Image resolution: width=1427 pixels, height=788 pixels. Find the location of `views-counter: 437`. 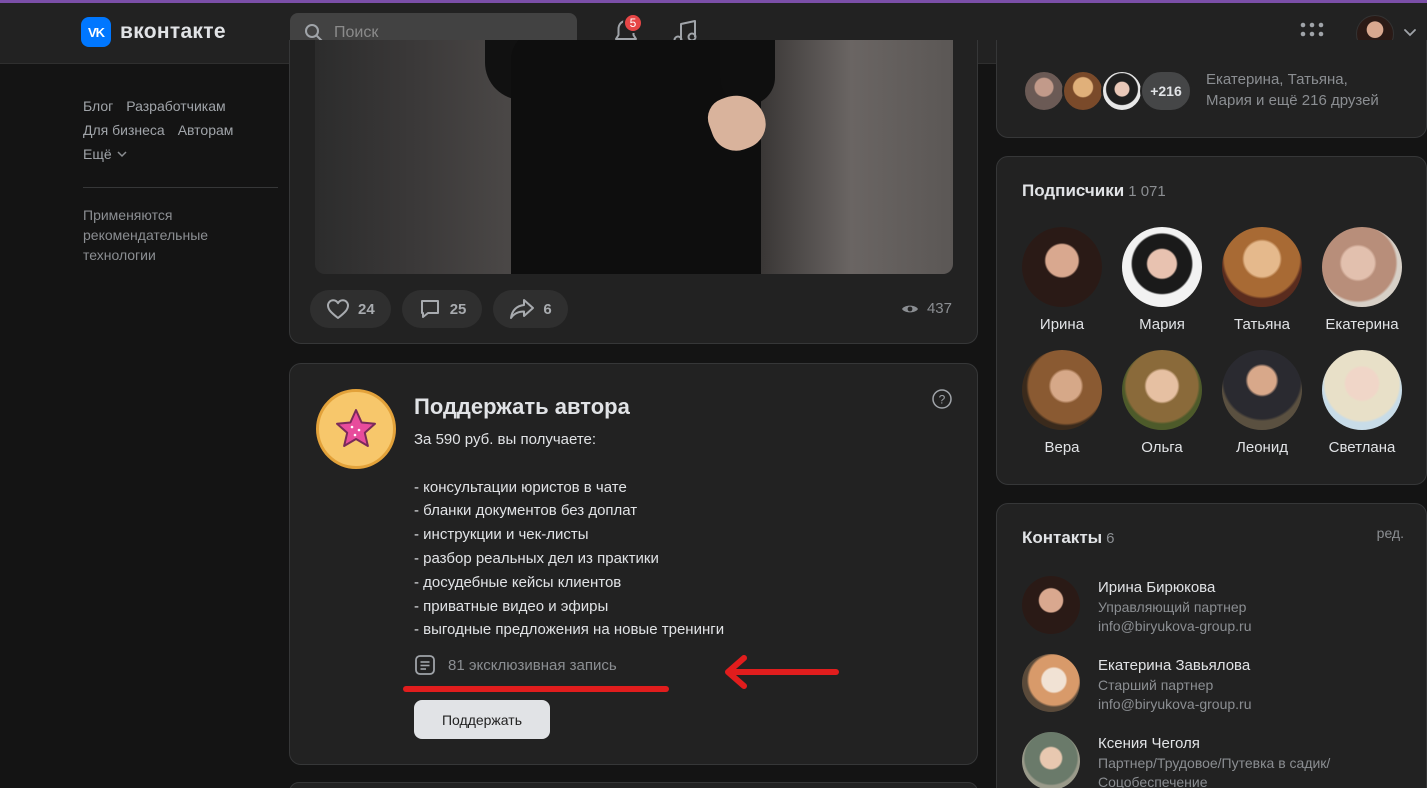

views-counter: 437 is located at coordinates (926, 308).